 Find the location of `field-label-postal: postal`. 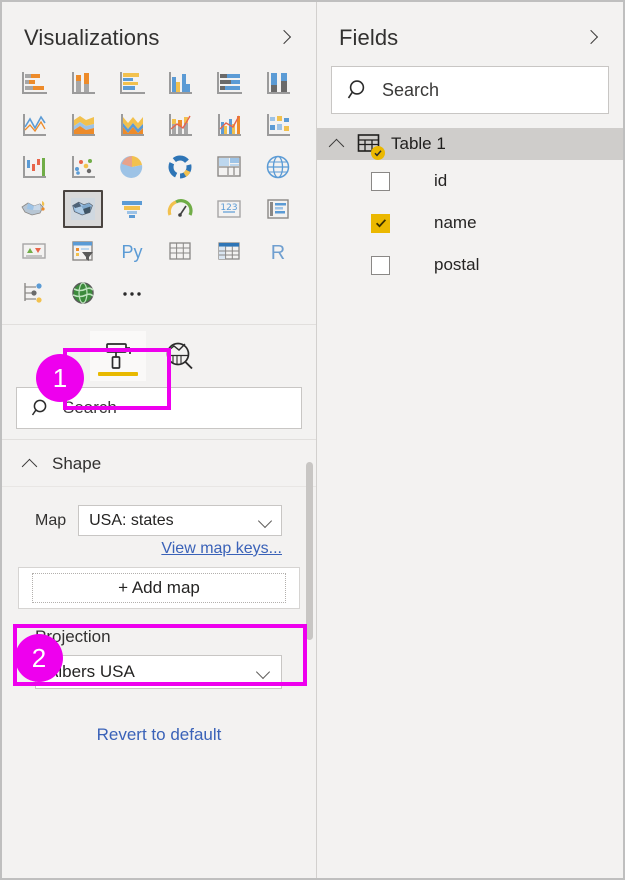

field-label-postal: postal is located at coordinates (457, 264).